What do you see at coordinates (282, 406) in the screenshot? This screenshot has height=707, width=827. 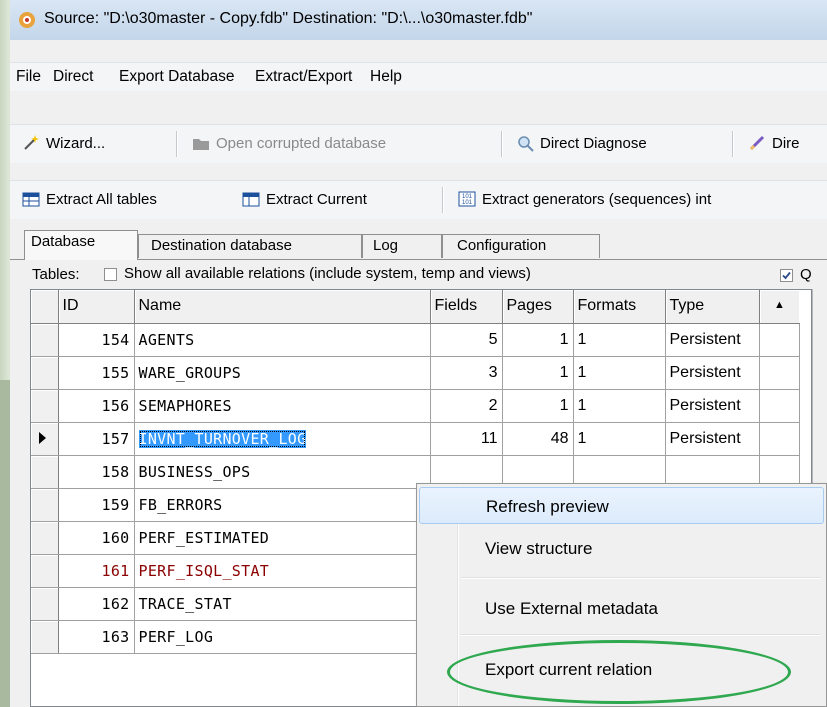 I see `cell-name: SEMAPHORES` at bounding box center [282, 406].